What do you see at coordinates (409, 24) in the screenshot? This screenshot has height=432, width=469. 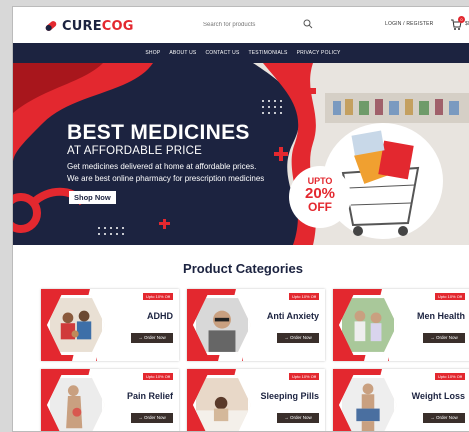 I see `login-register-link: LOGIN / REGISTER` at bounding box center [409, 24].